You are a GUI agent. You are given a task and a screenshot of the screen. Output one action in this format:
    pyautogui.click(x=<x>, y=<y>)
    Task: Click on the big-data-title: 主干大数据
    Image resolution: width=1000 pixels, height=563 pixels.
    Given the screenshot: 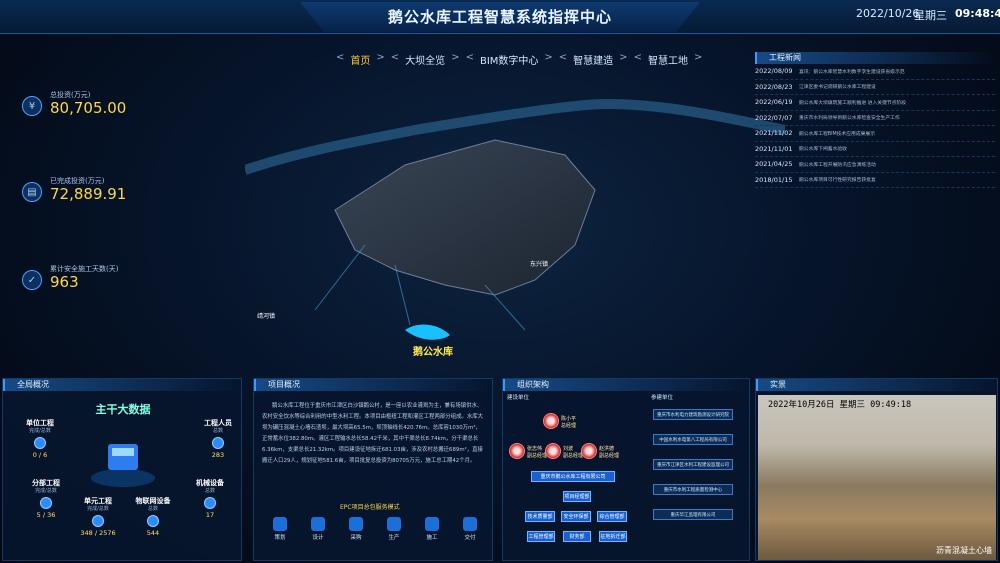 What is the action you would take?
    pyautogui.click(x=123, y=409)
    